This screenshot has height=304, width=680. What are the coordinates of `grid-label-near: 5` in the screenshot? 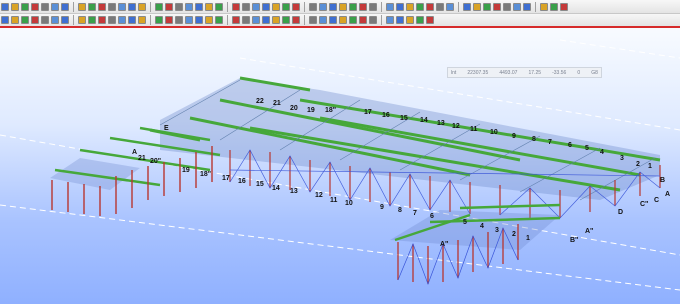 It's located at (465, 222).